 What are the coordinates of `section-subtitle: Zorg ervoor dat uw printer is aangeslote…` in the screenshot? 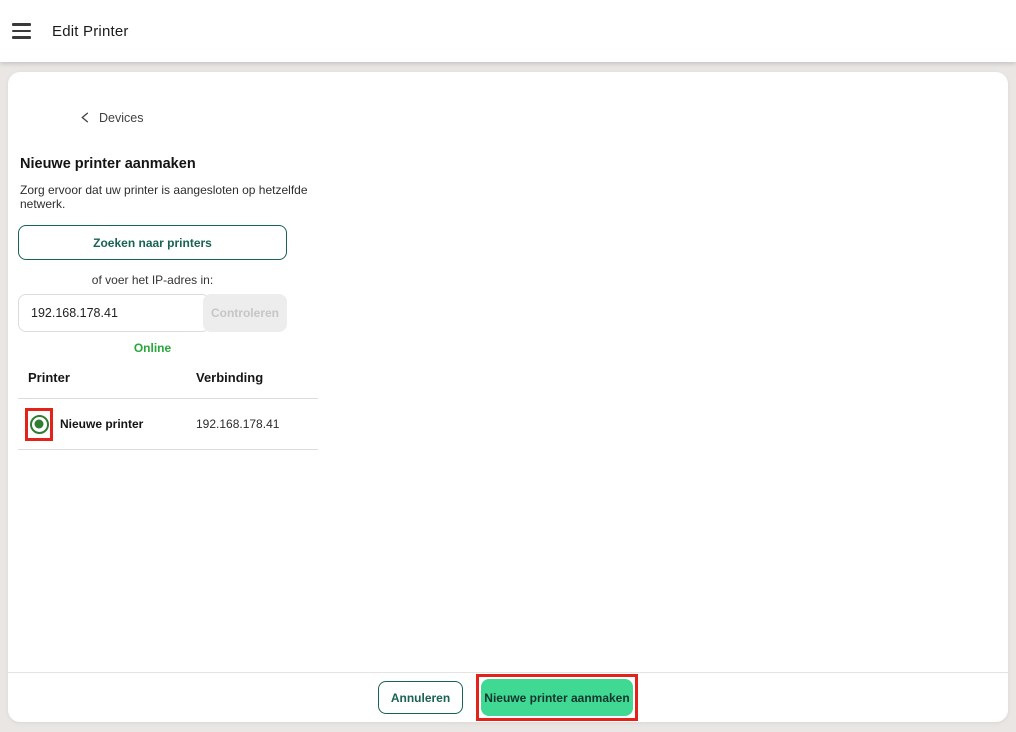 It's located at (164, 197).